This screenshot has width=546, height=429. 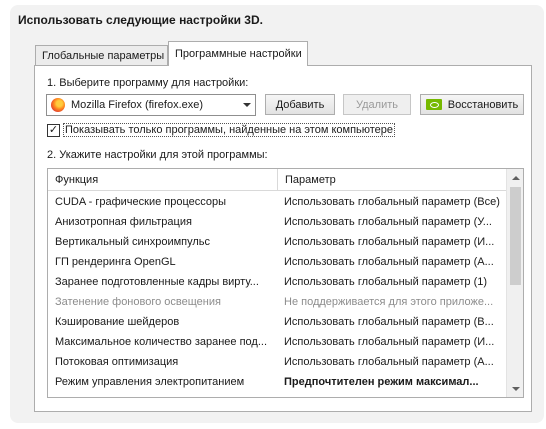 I want to click on firefox-icon, so click(x=58, y=105).